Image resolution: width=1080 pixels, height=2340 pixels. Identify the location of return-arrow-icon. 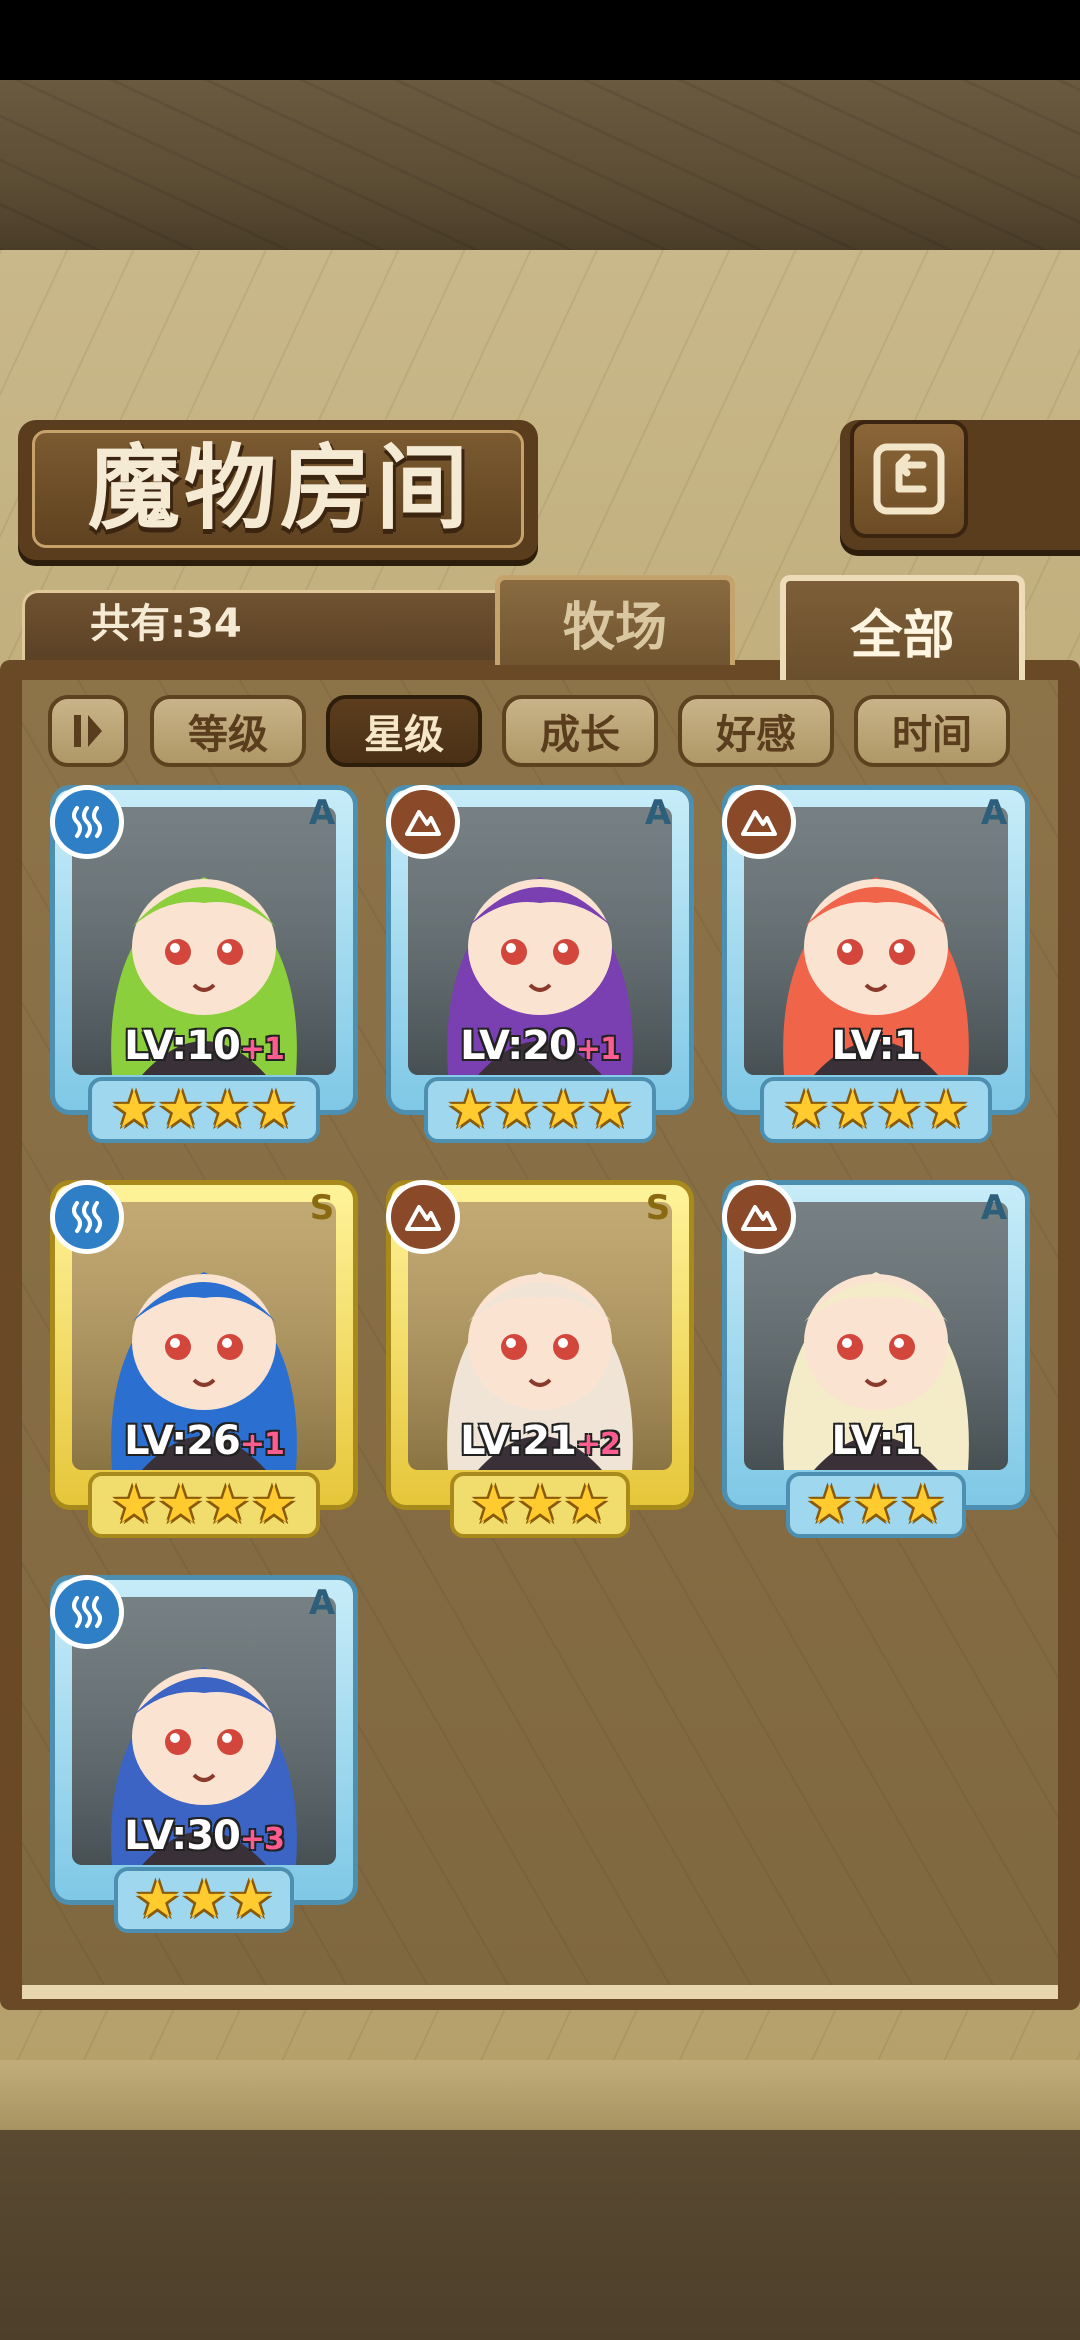
(909, 479).